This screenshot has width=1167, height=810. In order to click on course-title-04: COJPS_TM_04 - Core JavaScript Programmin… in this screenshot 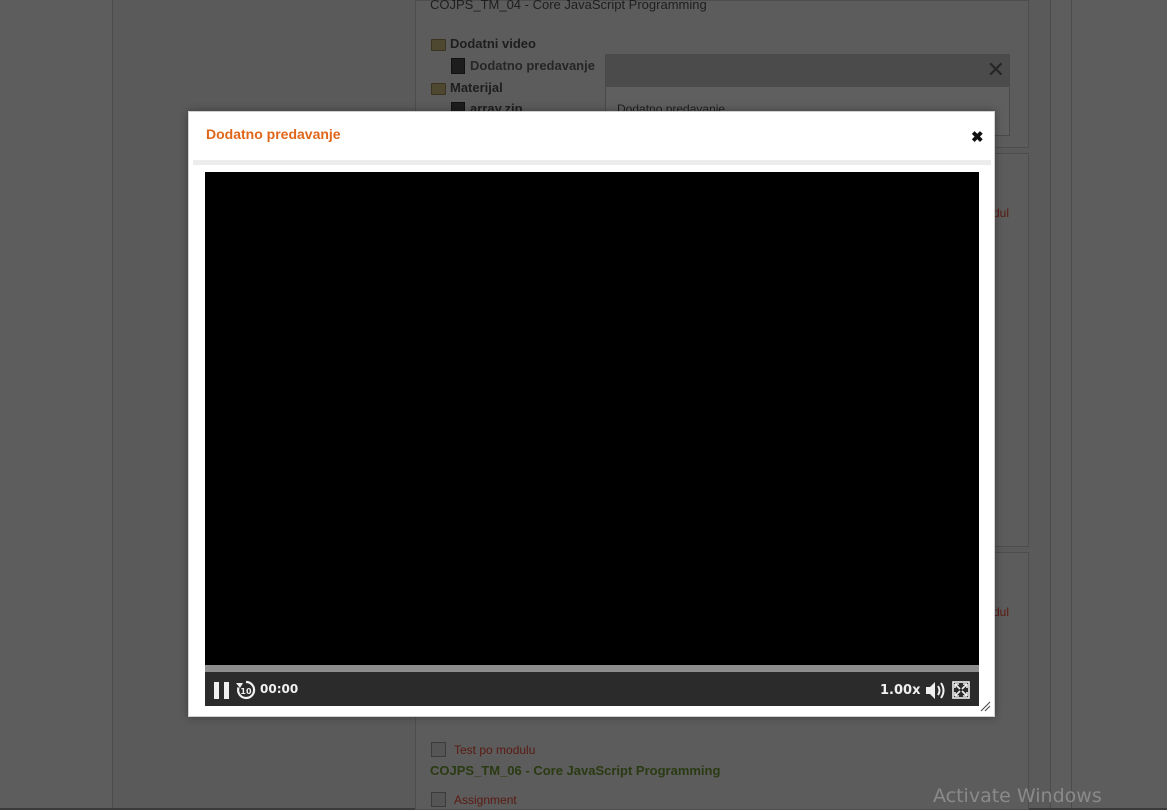, I will do `click(568, 6)`.